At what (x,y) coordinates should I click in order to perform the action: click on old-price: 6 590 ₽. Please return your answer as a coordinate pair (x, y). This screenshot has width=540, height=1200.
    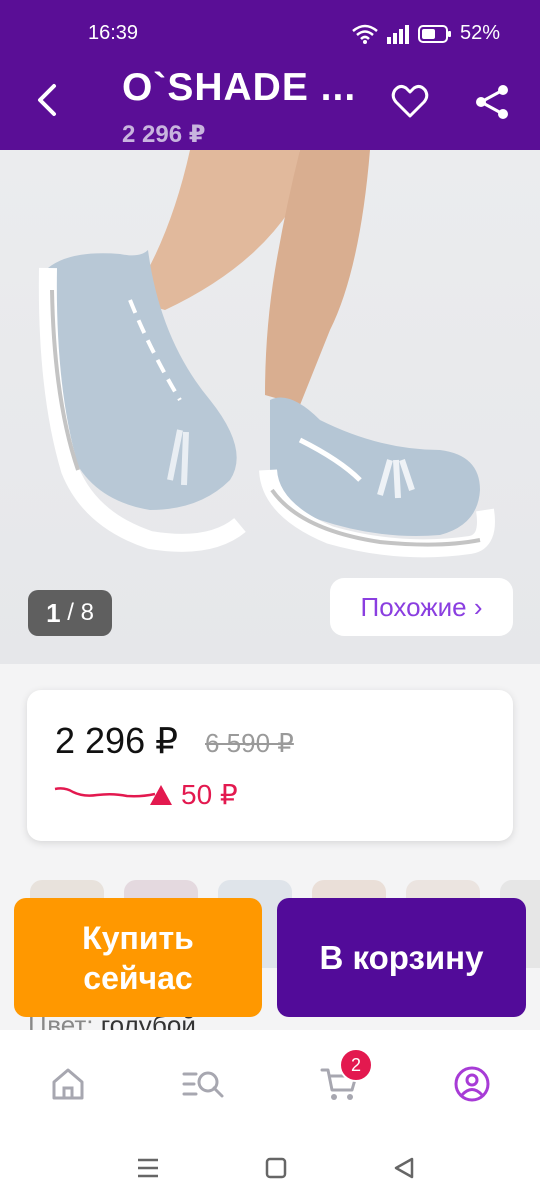
    Looking at the image, I should click on (249, 743).